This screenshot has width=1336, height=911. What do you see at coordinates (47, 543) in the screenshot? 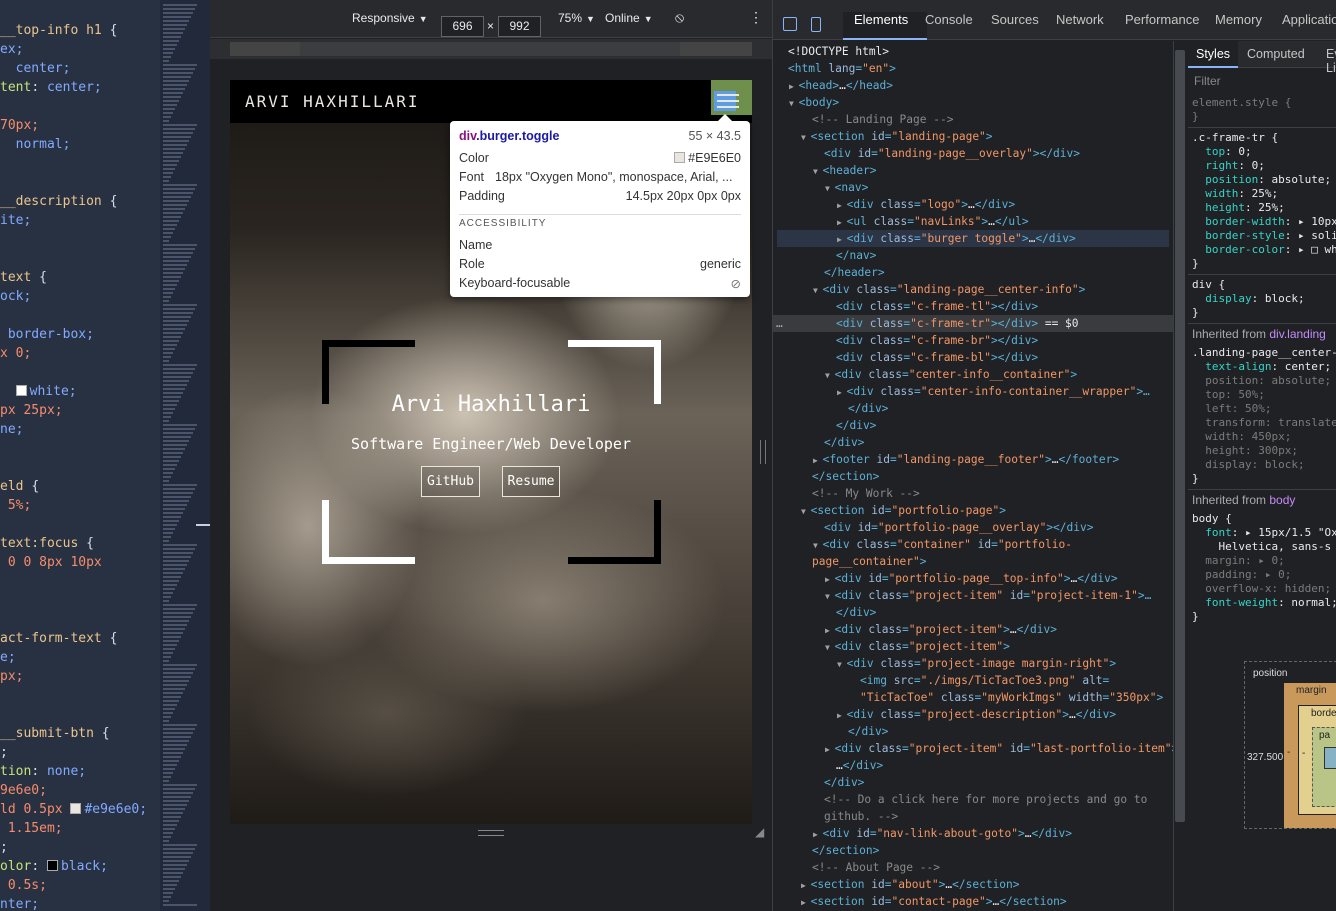
I see `code-line: text:focus {` at bounding box center [47, 543].